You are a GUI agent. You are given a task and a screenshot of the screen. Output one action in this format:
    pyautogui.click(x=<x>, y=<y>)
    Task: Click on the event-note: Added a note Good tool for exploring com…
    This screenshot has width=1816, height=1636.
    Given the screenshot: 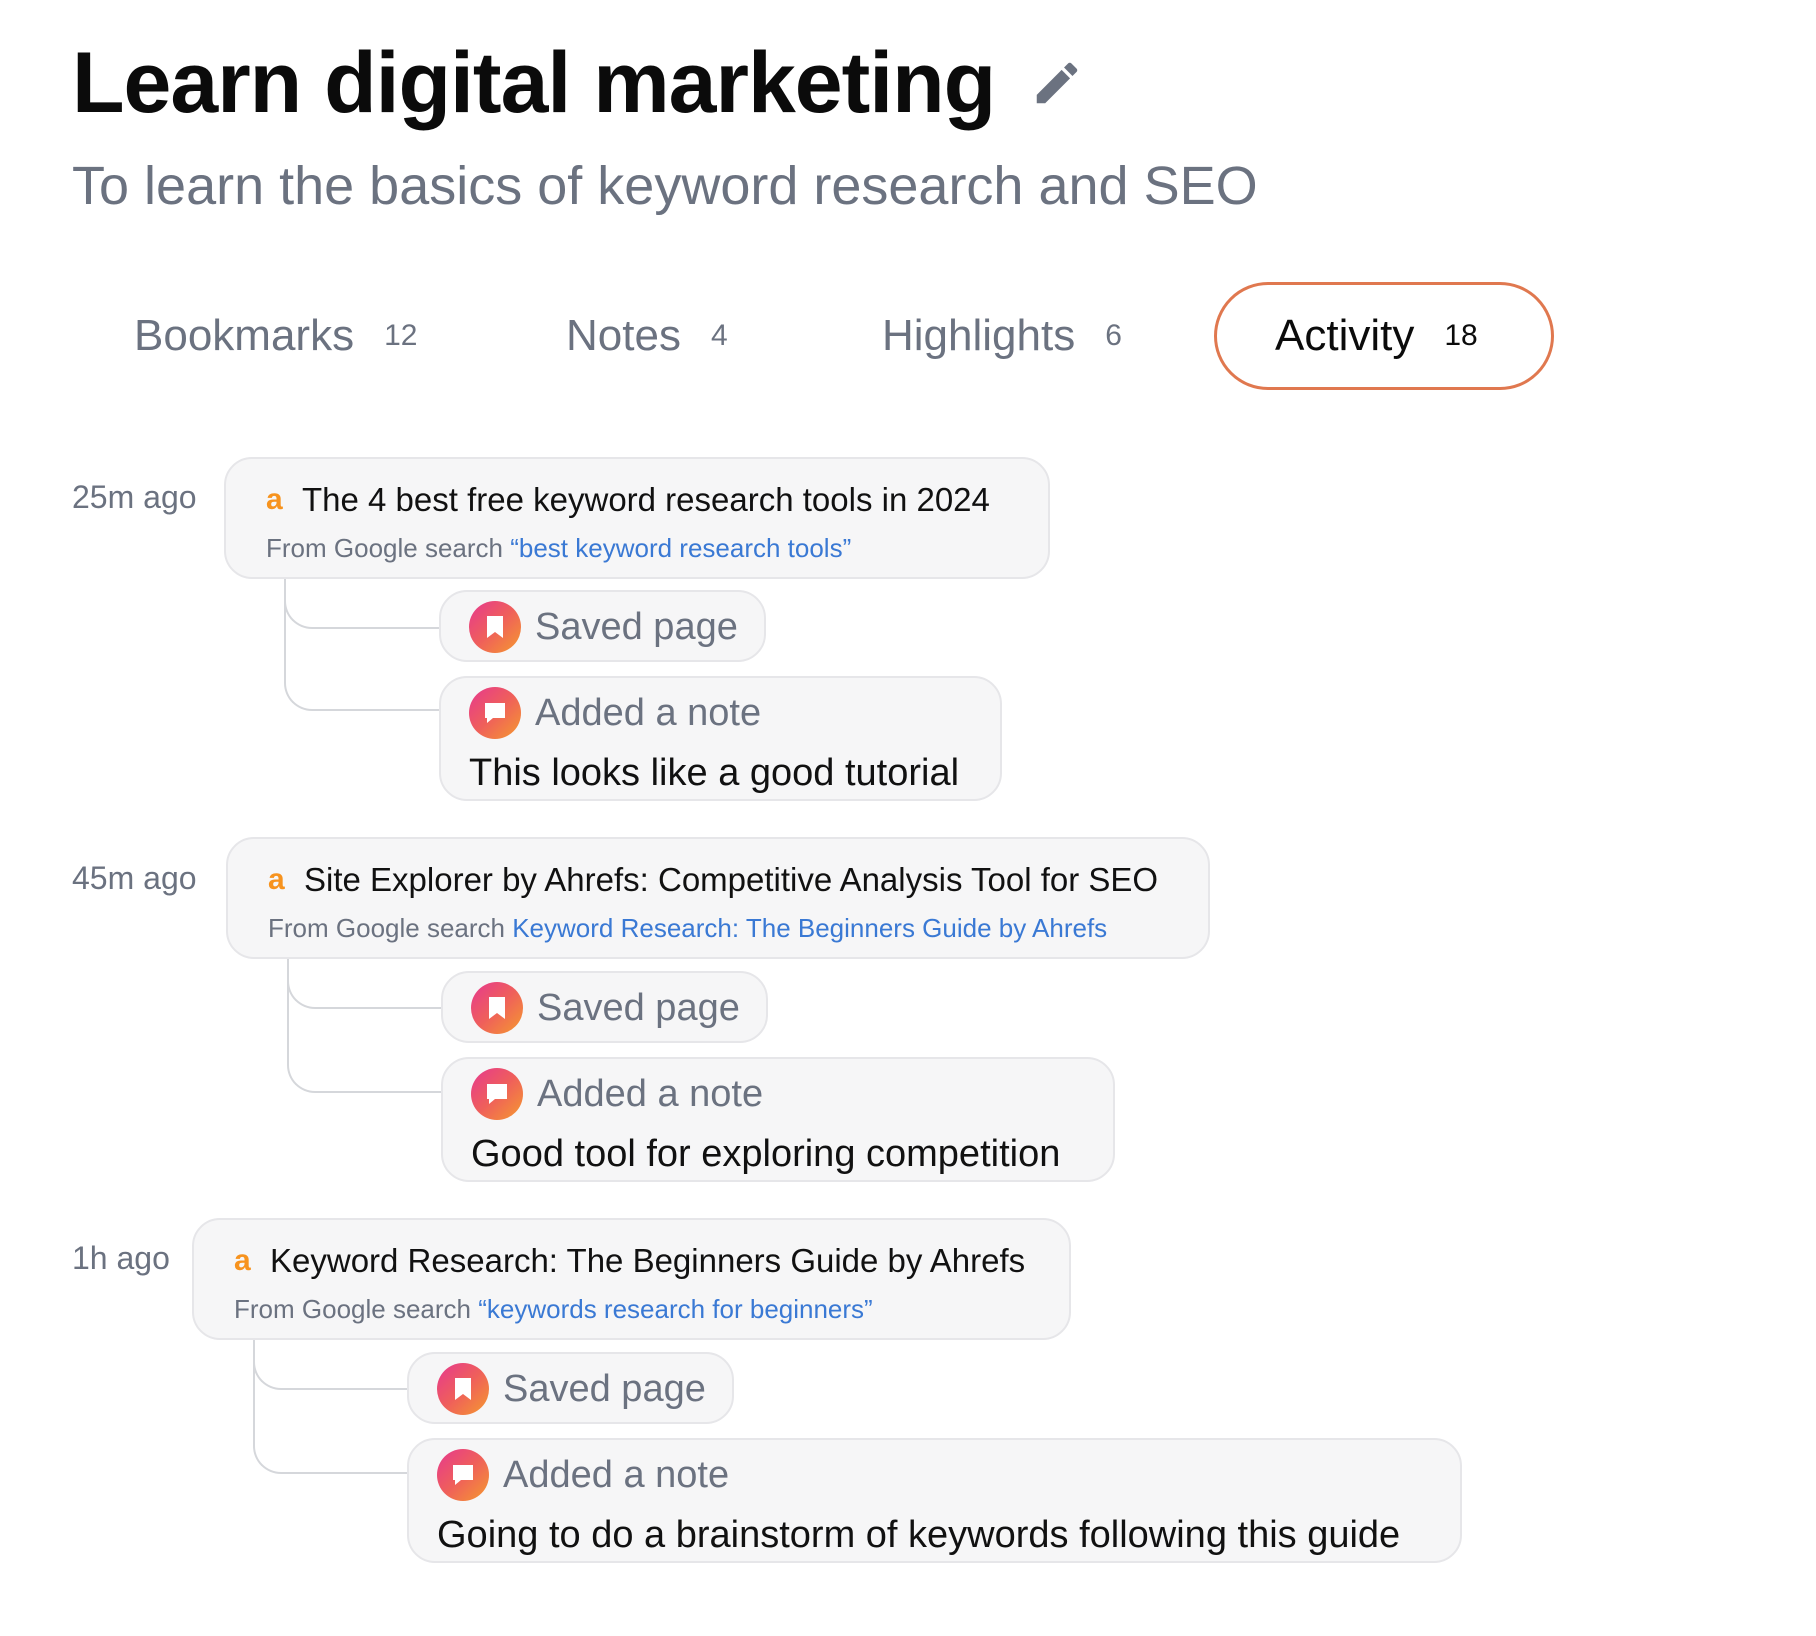 What is the action you would take?
    pyautogui.click(x=778, y=1119)
    